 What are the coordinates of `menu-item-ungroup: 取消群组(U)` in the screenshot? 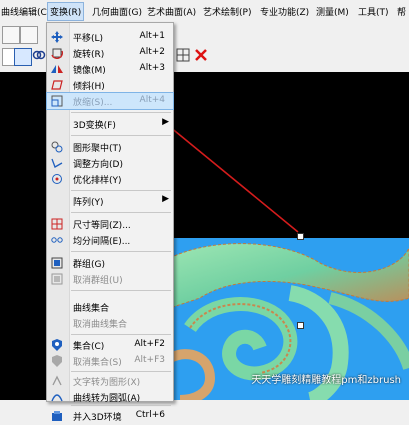 It's located at (110, 279).